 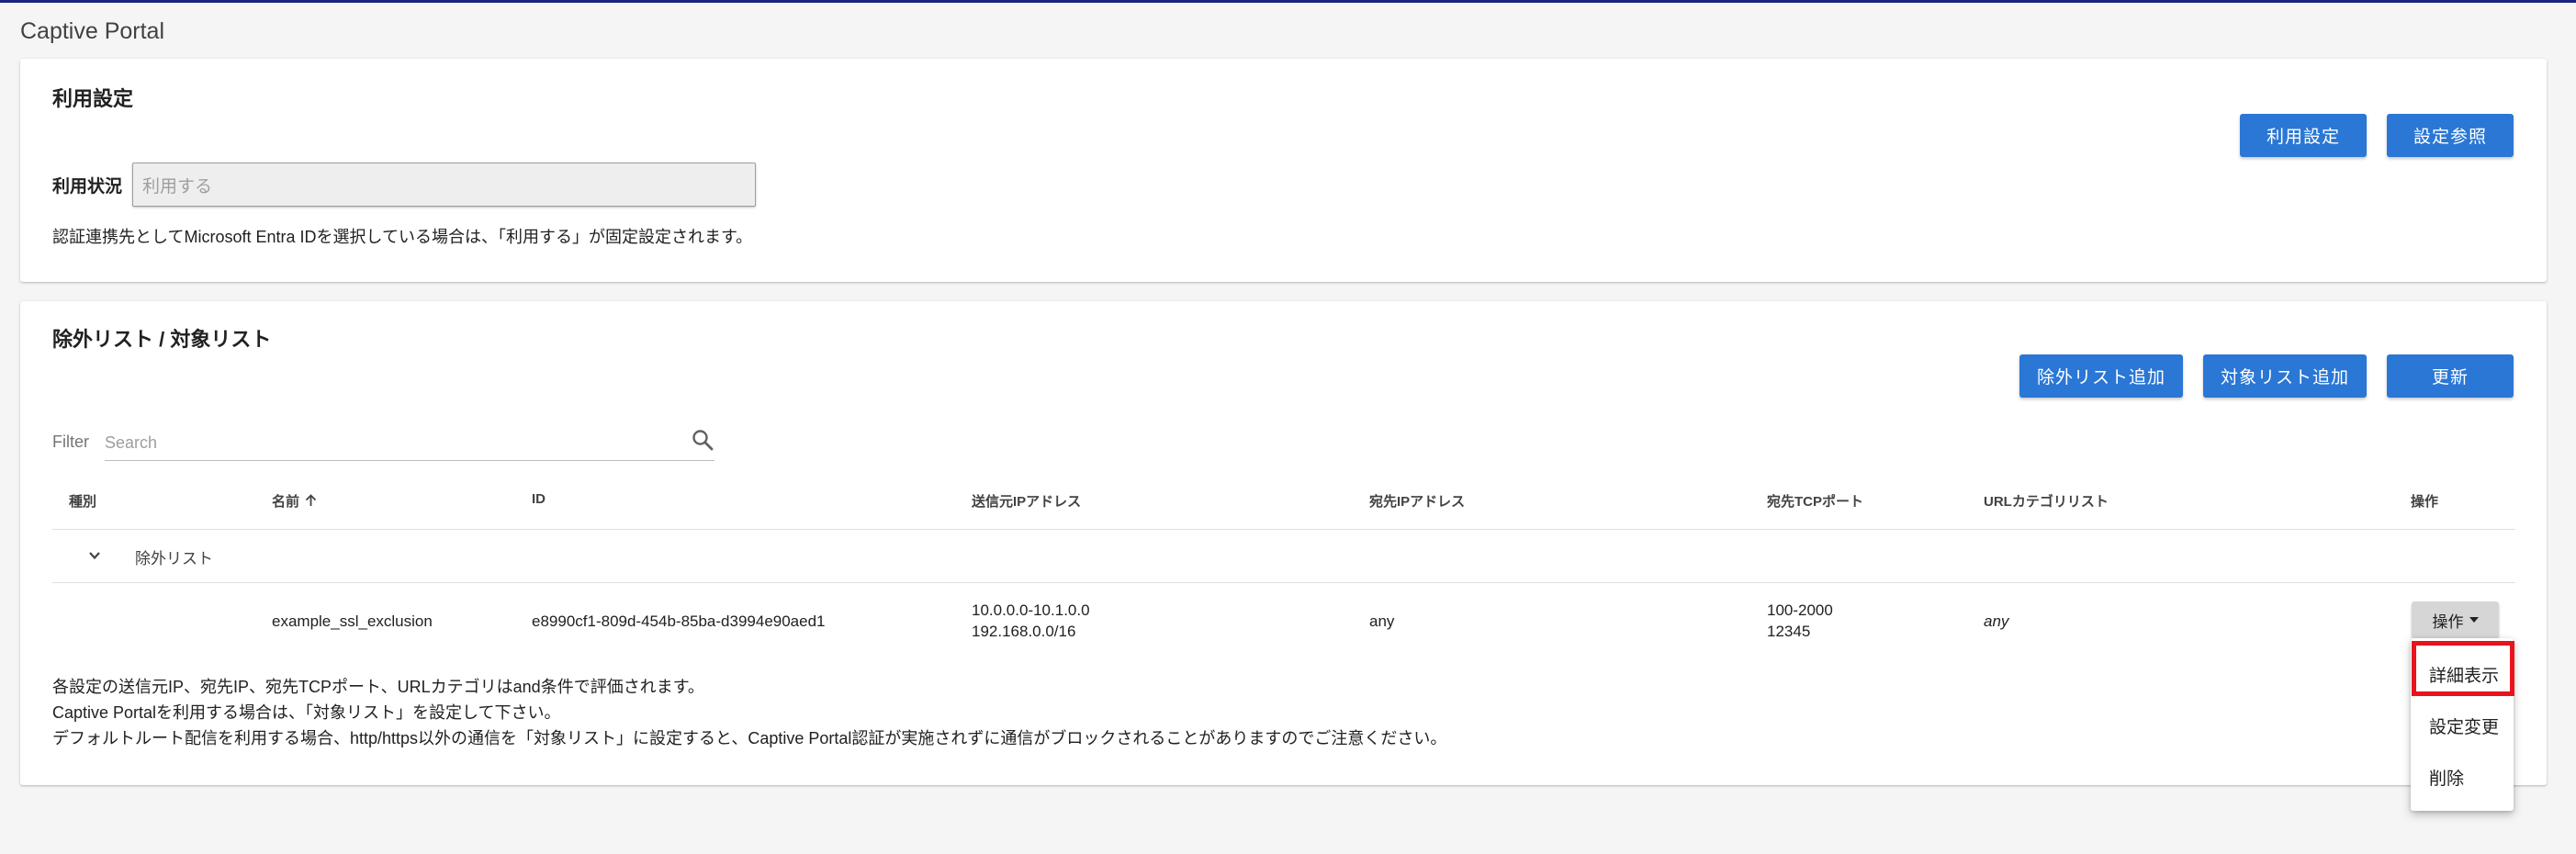 I want to click on sort-ascending-icon, so click(x=311, y=503).